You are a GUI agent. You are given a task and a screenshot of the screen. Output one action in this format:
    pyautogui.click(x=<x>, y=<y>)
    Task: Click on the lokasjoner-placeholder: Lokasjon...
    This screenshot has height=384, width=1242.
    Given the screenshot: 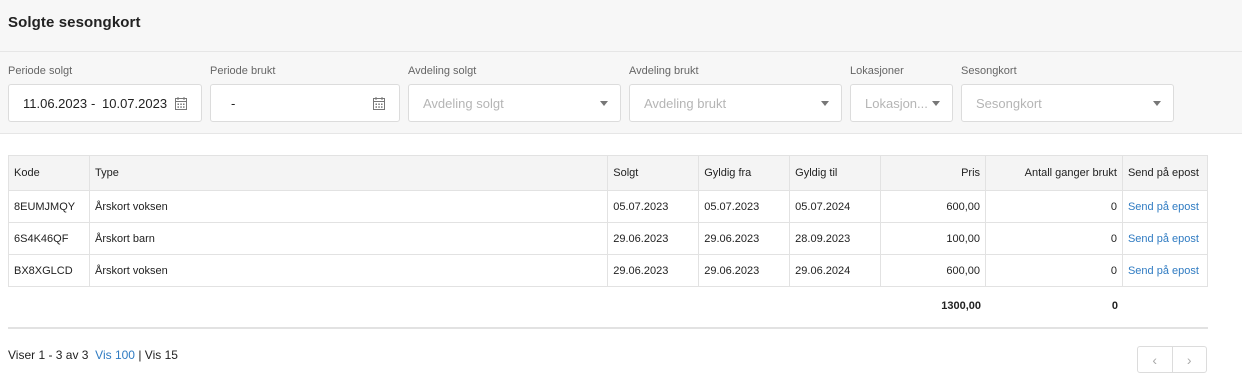 What is the action you would take?
    pyautogui.click(x=896, y=103)
    